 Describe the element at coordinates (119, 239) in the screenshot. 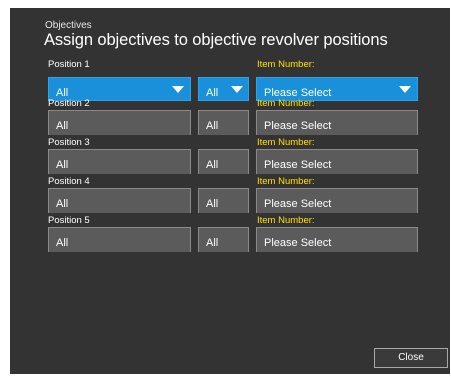

I see `position-5-type-dropdown: All` at that location.